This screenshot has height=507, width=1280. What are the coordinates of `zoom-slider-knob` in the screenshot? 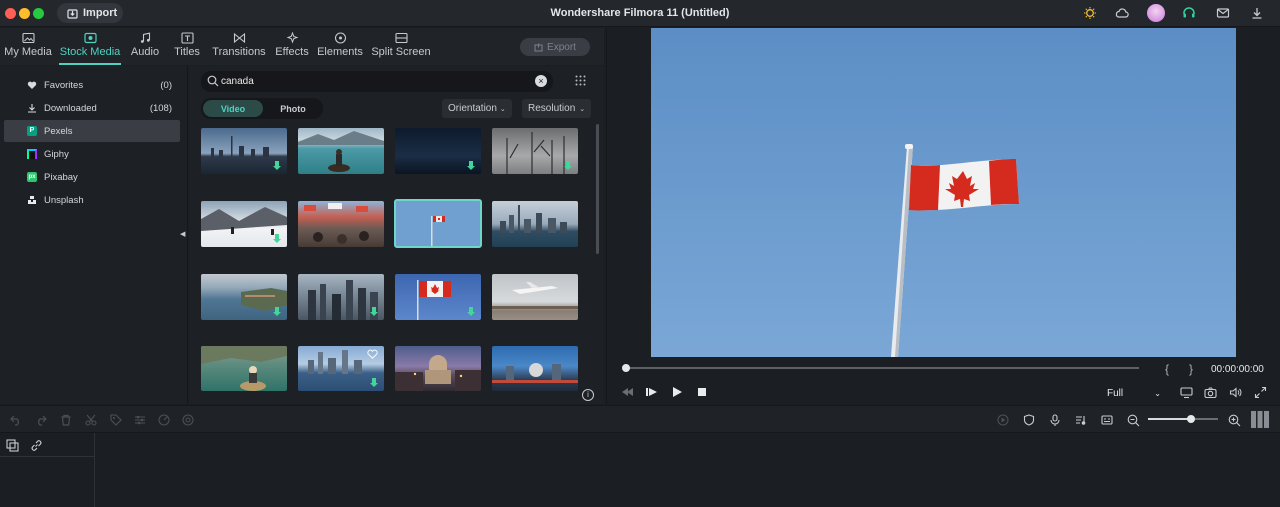 It's located at (1191, 419).